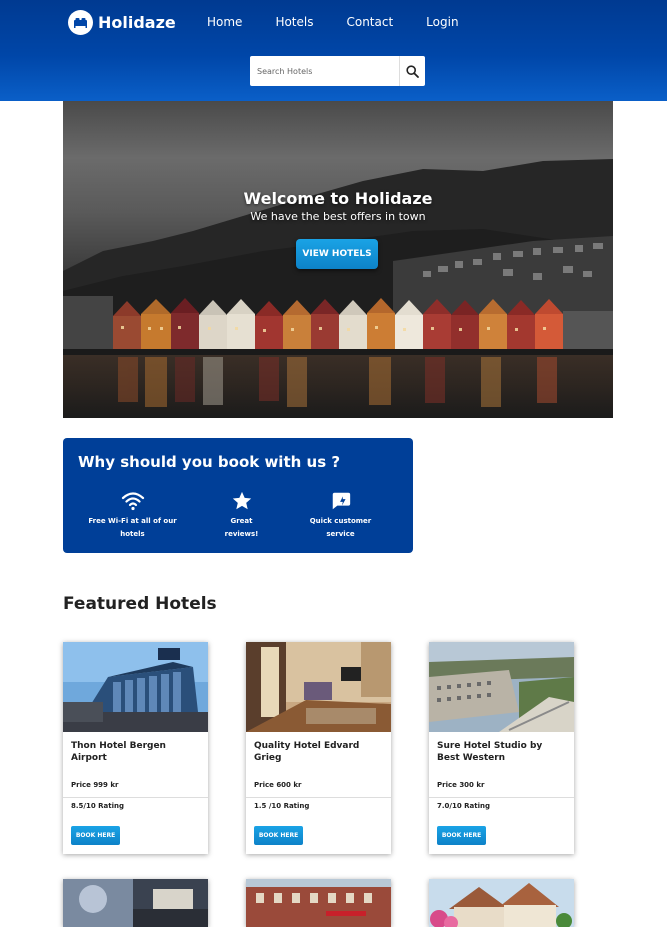 The height and width of the screenshot is (927, 667). I want to click on view-hotels-button: VIEW HOTELS, so click(337, 254).